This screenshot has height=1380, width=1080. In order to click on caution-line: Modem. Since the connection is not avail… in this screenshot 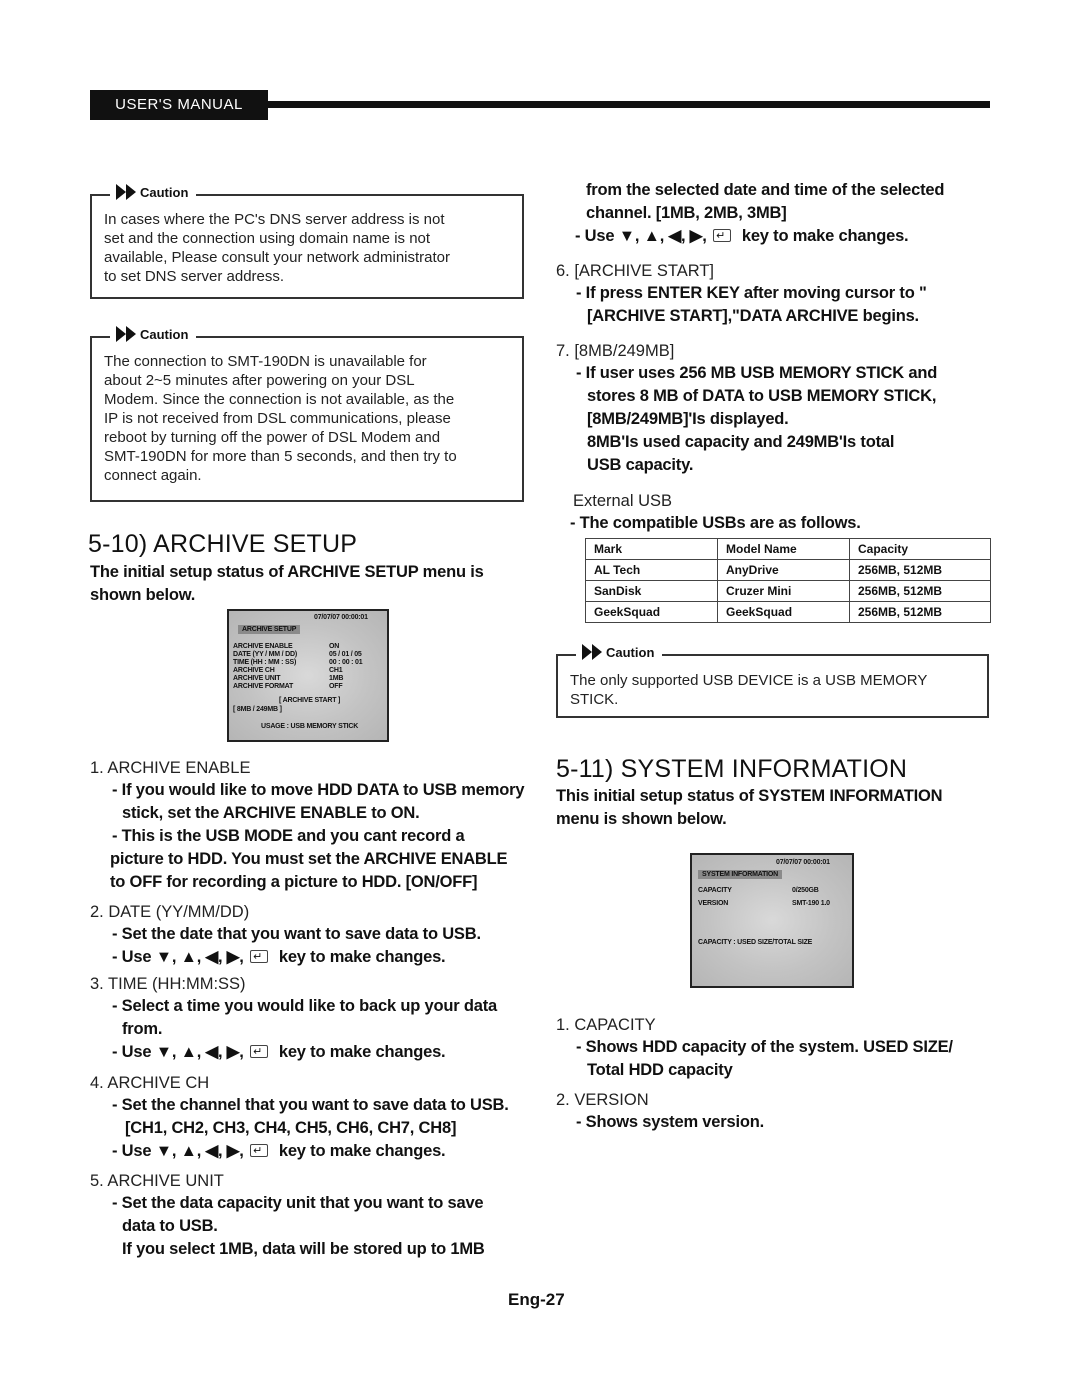, I will do `click(279, 399)`.